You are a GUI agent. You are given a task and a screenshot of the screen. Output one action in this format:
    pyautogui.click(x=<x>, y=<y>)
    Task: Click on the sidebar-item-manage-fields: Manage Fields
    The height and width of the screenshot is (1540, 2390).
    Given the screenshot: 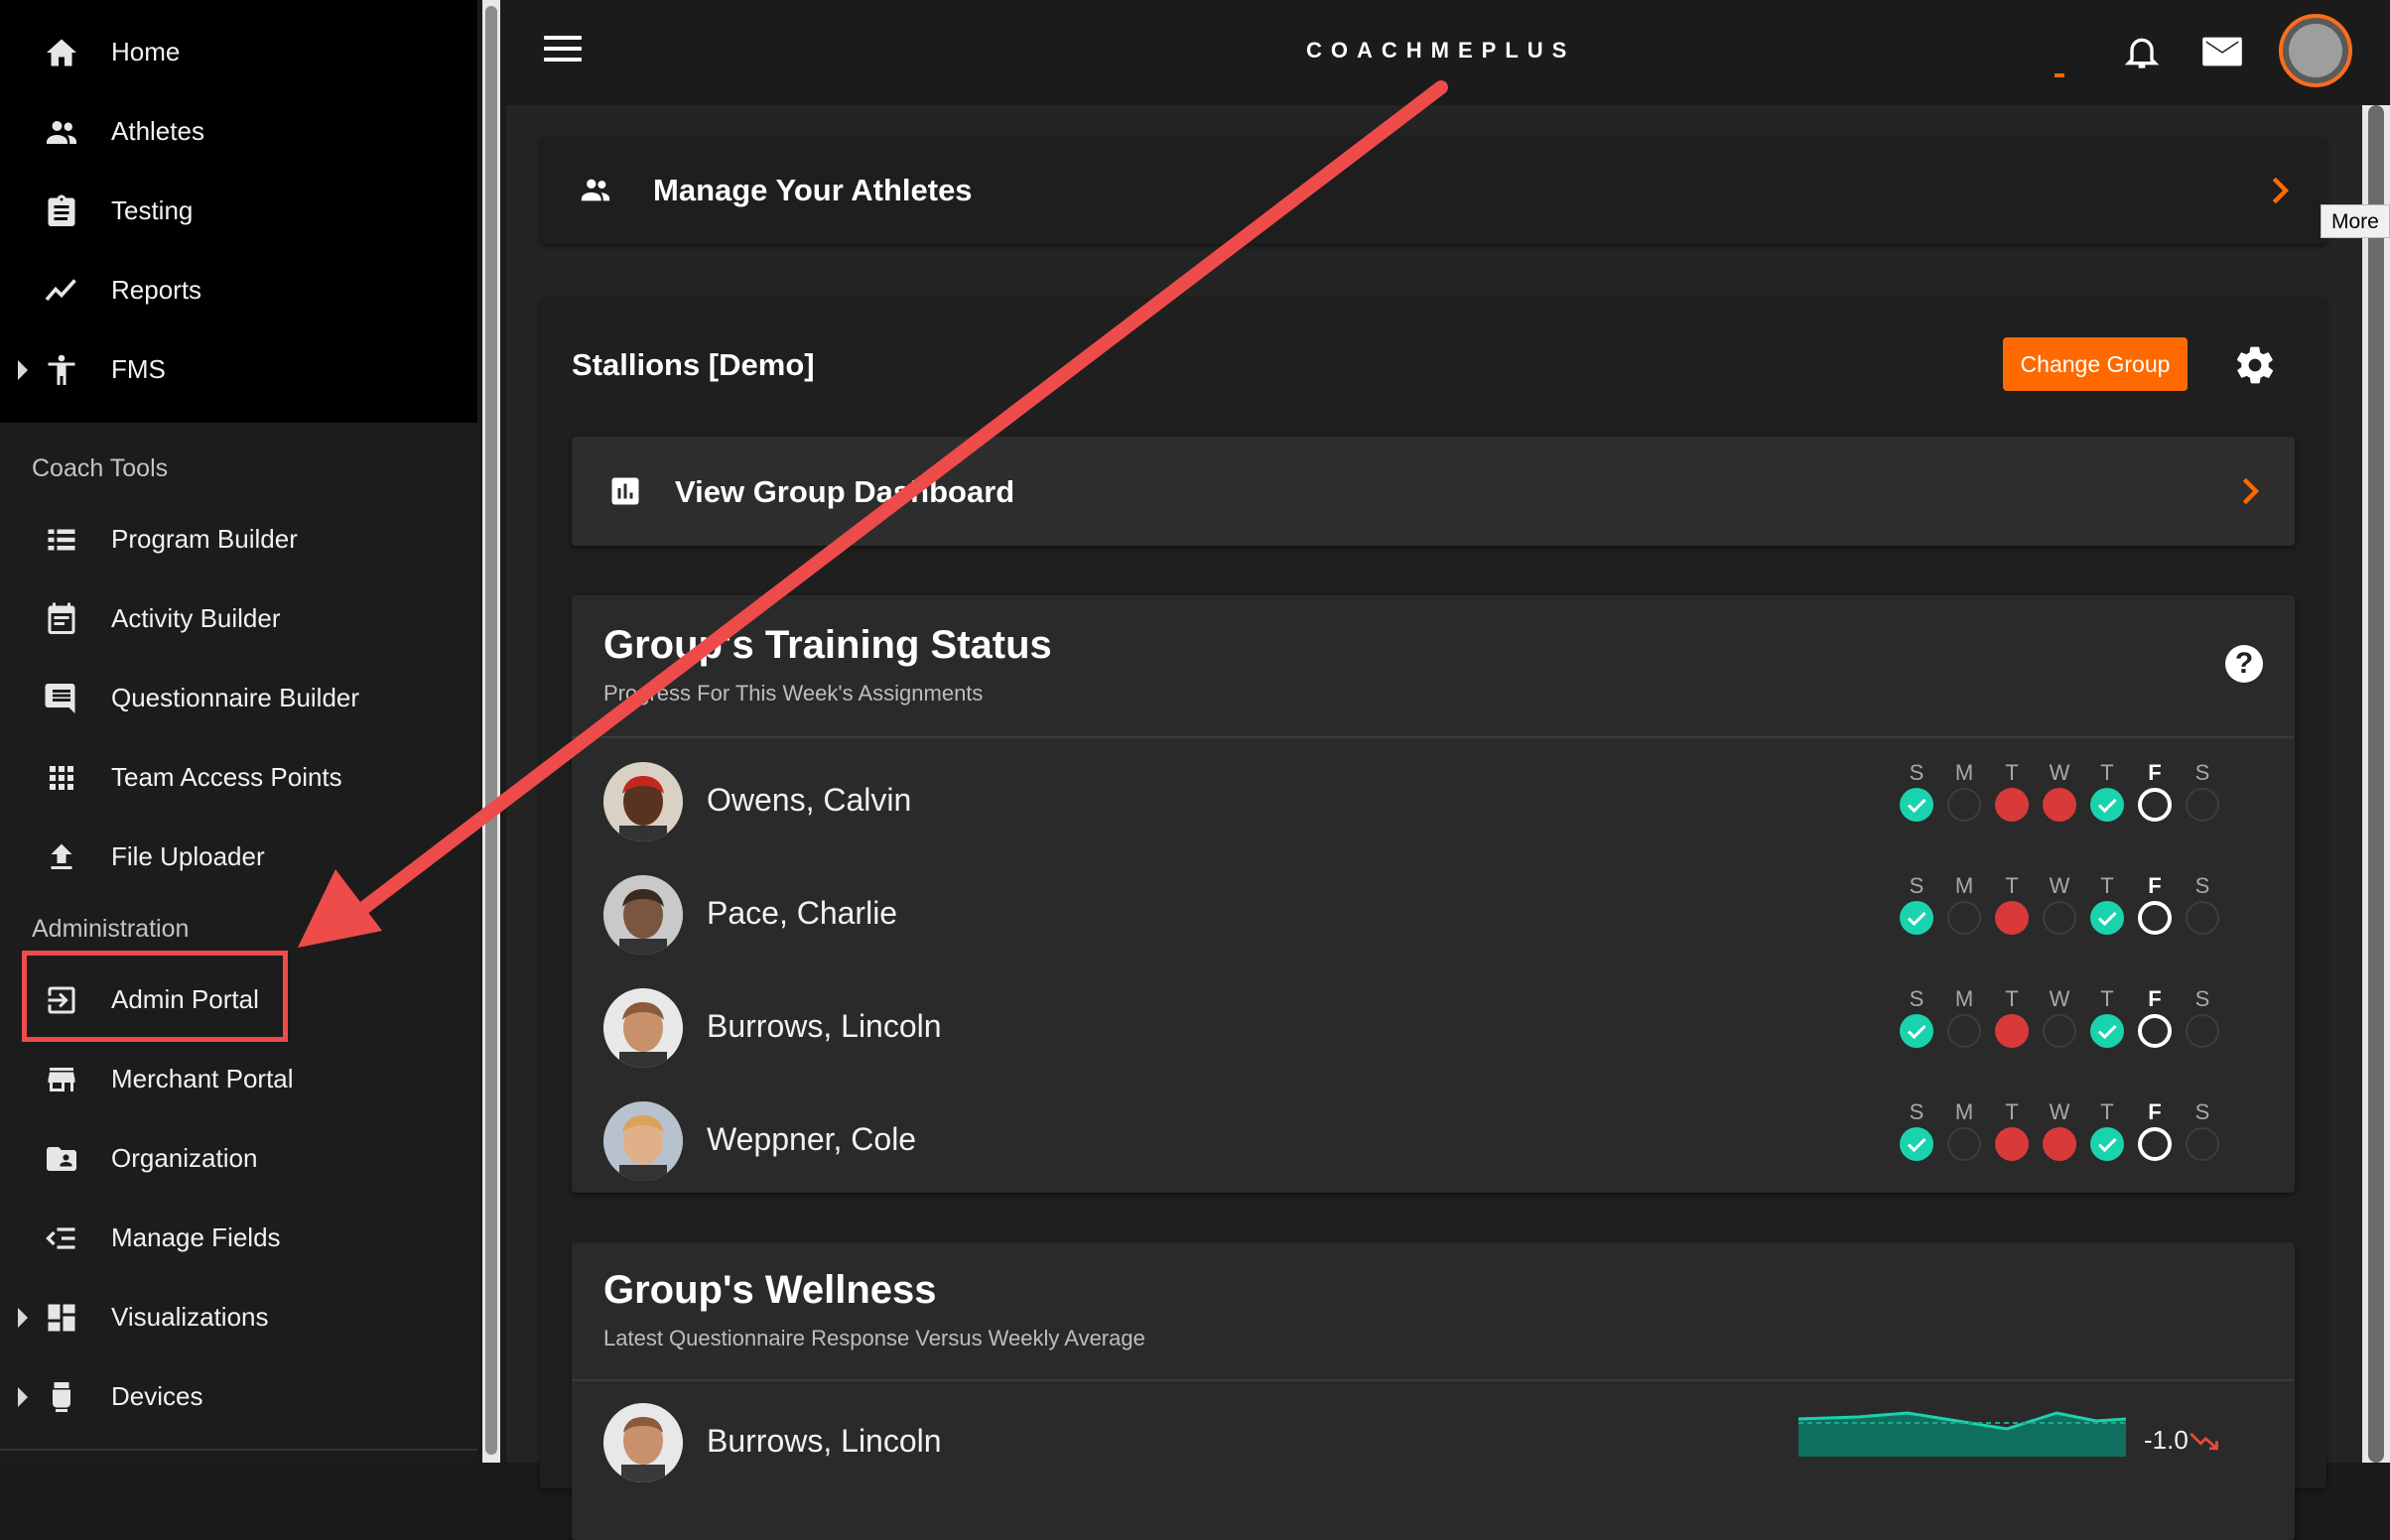 What is the action you would take?
    pyautogui.click(x=238, y=1238)
    